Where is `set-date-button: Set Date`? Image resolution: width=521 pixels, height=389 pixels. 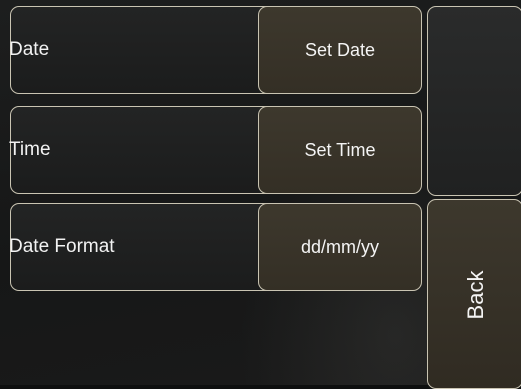 set-date-button: Set Date is located at coordinates (340, 50).